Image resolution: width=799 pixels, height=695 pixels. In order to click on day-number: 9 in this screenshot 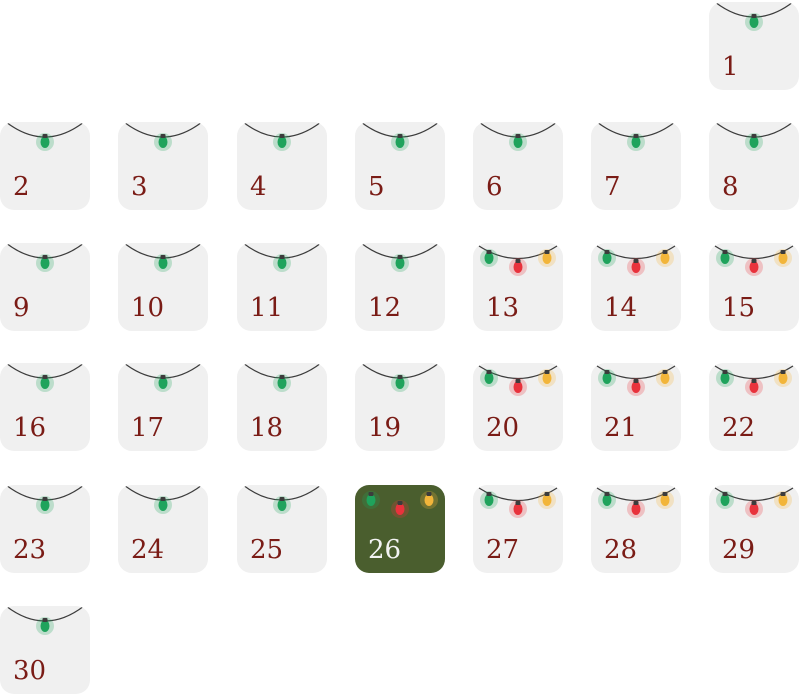, I will do `click(21, 308)`.